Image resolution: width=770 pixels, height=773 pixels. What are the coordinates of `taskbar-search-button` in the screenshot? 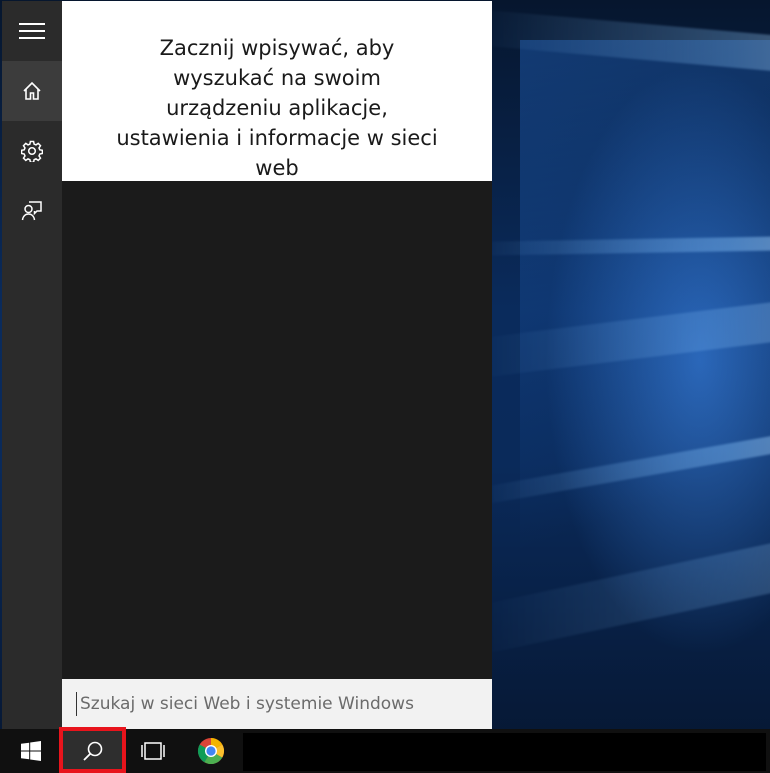 It's located at (93, 751).